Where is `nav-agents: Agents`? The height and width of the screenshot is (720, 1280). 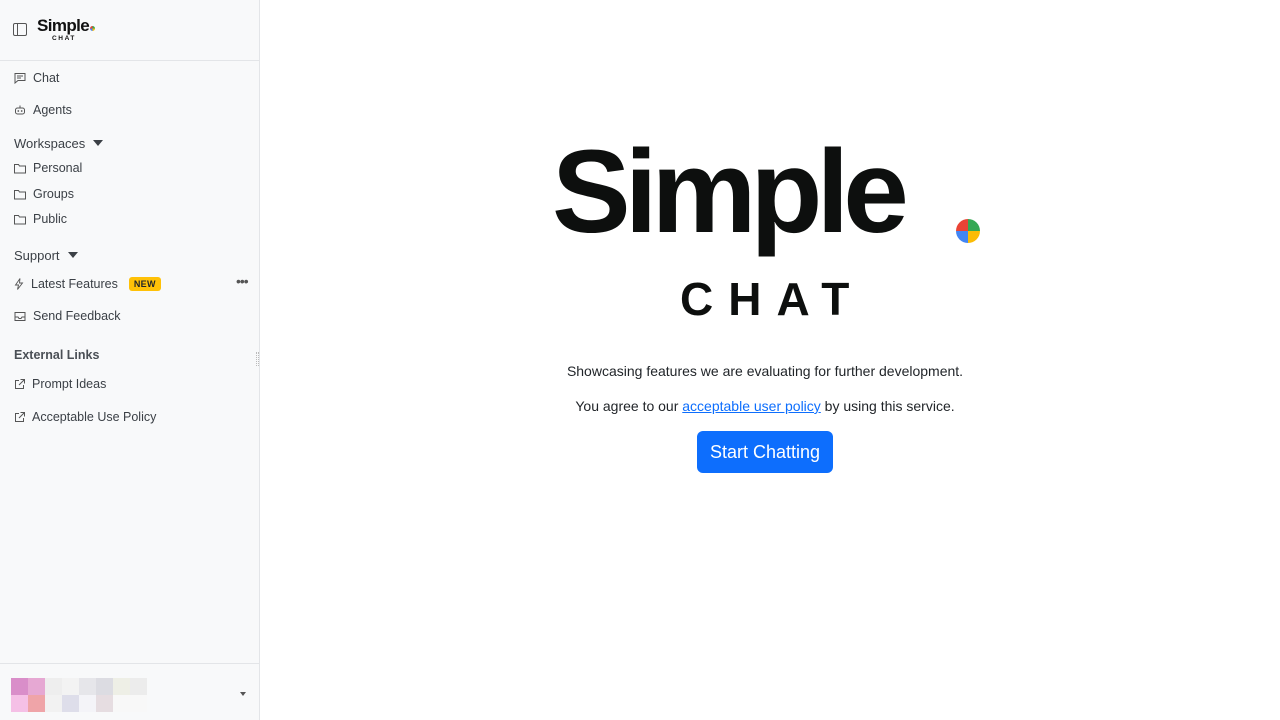
nav-agents: Agents is located at coordinates (43, 110).